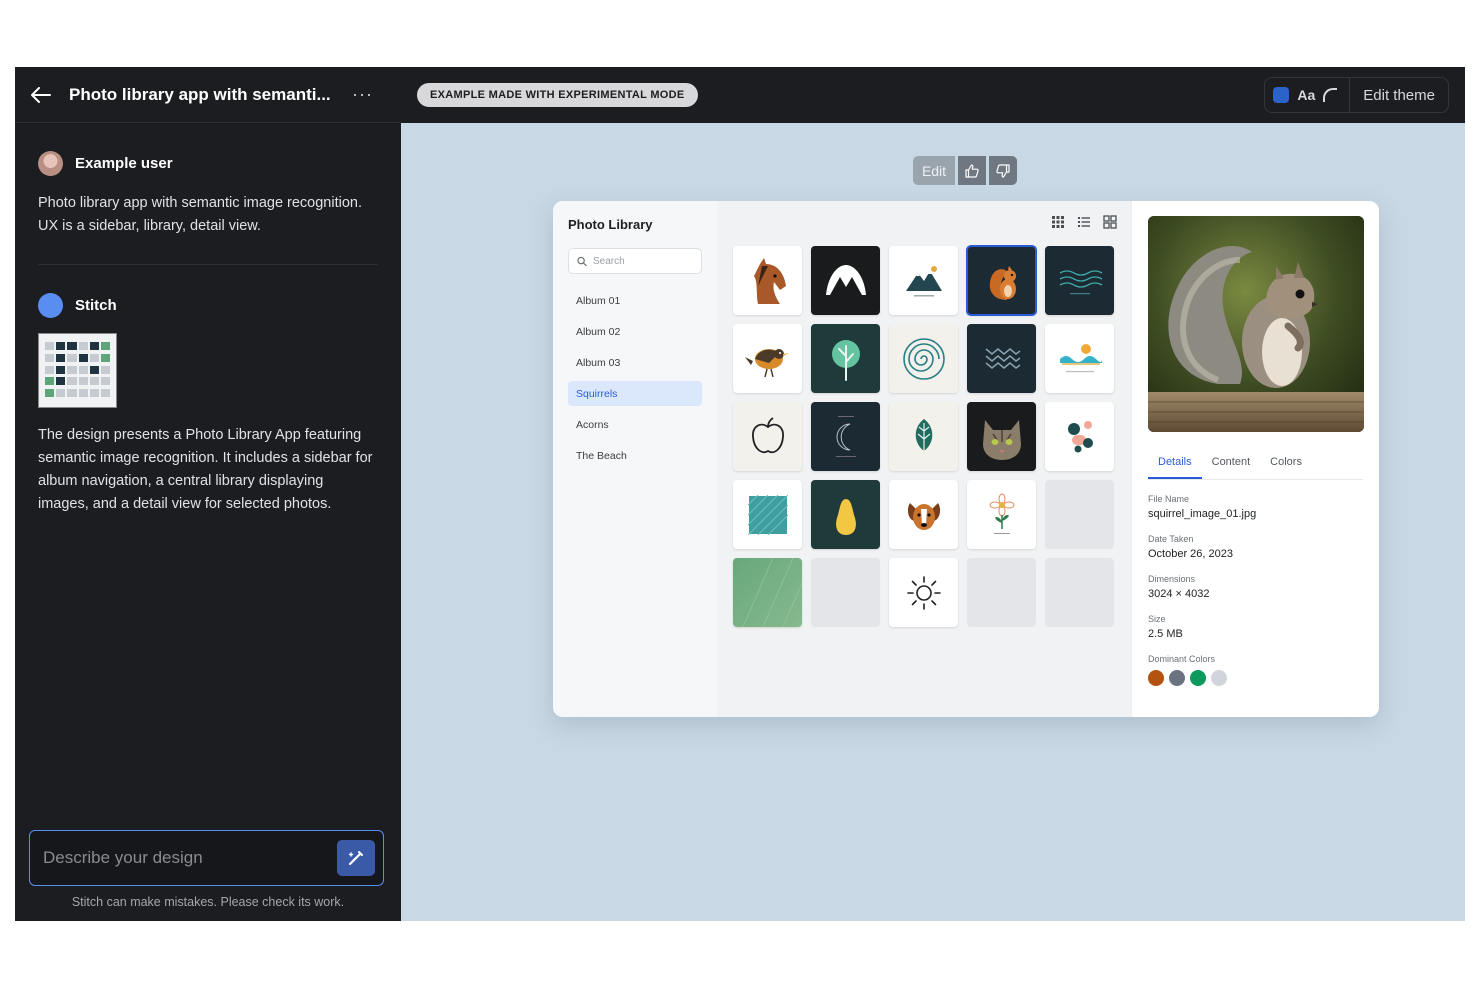 The width and height of the screenshot is (1480, 987). What do you see at coordinates (1172, 579) in the screenshot?
I see `dimensions-label: Dimensions` at bounding box center [1172, 579].